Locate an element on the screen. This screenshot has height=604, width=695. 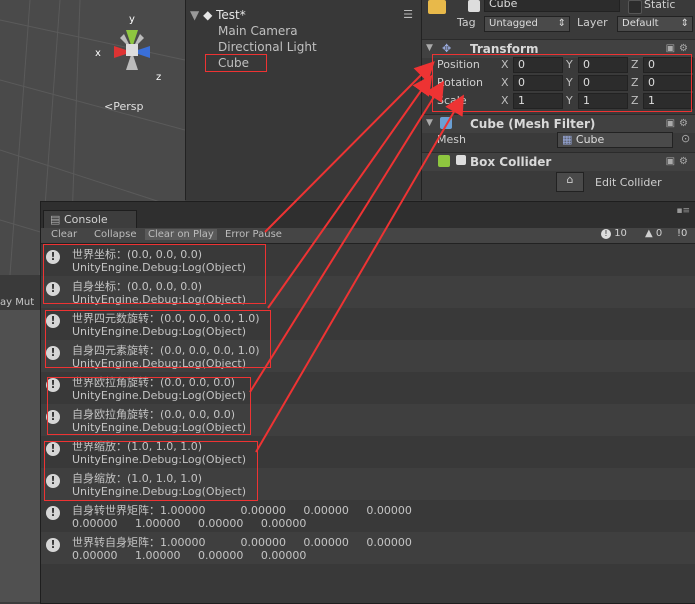
gizmo-z-label: z is located at coordinates (158, 77).